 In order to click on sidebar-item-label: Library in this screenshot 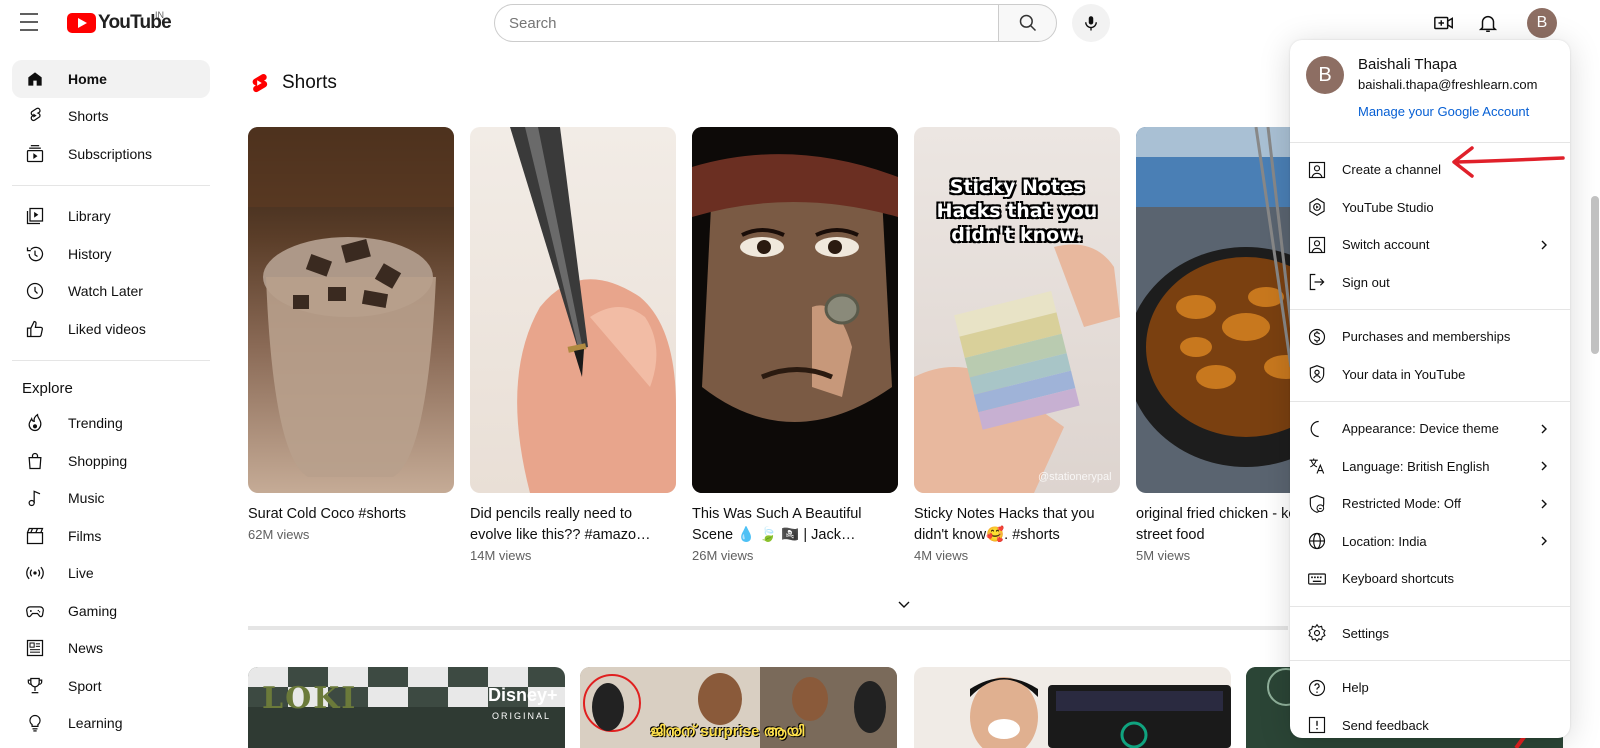, I will do `click(89, 216)`.